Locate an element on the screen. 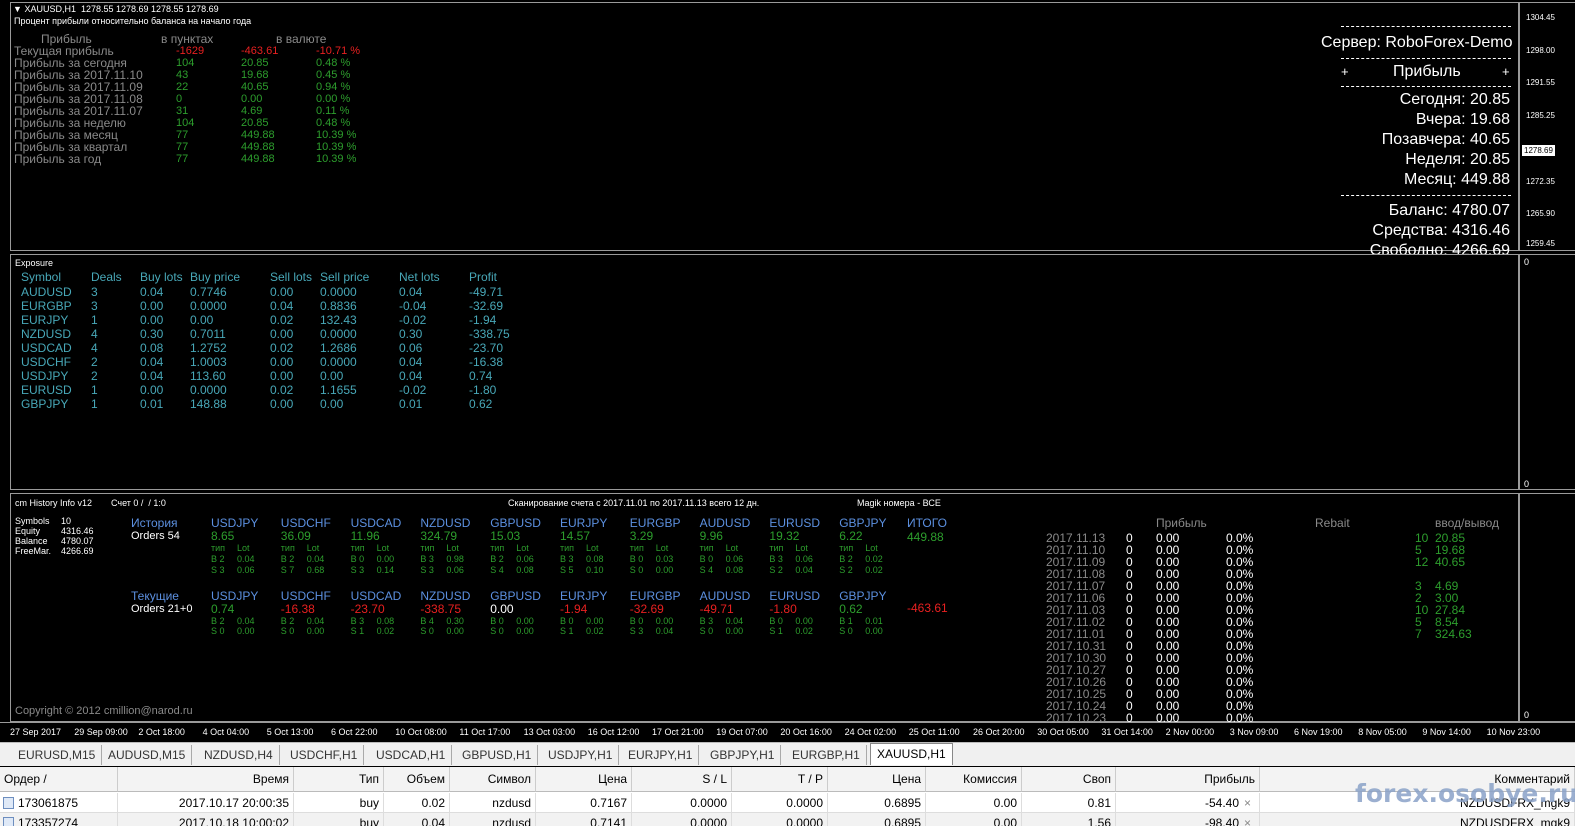  daily-head-profit: Прибыль is located at coordinates (1181, 523).